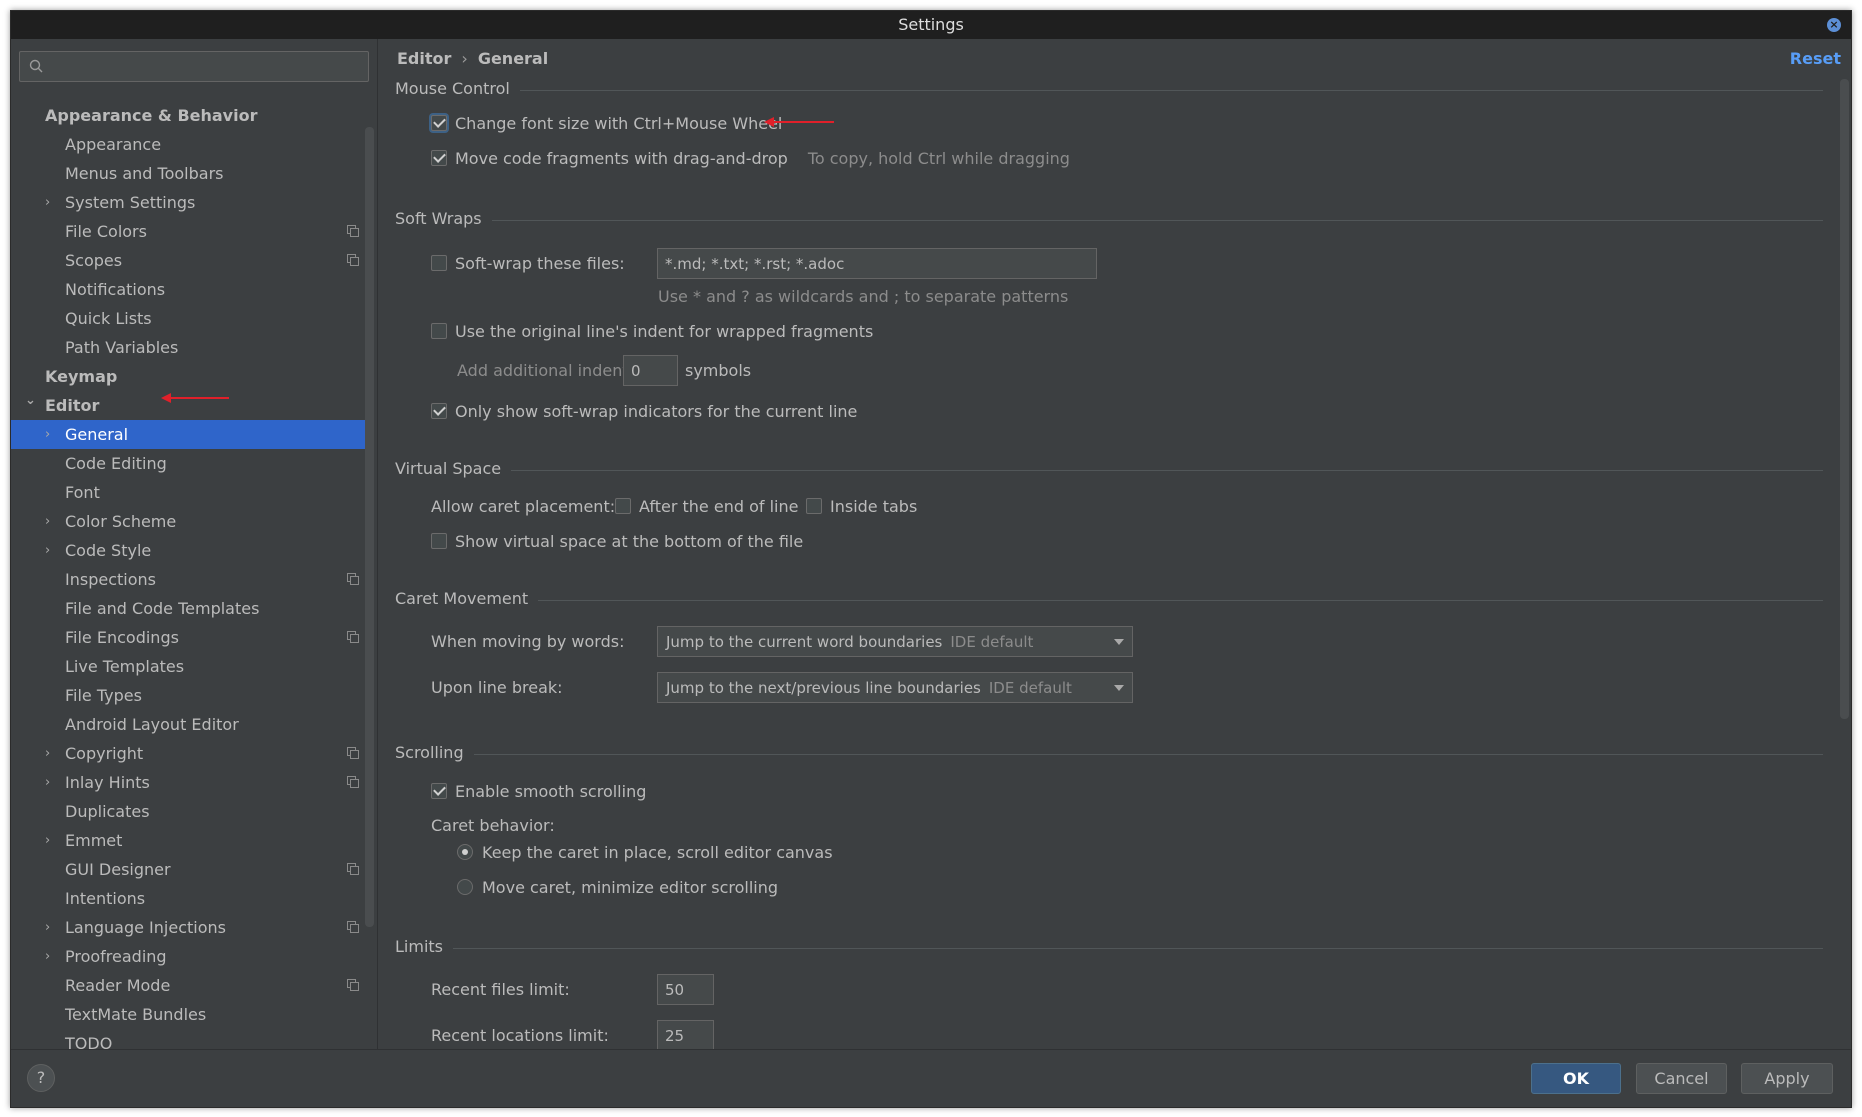 Image resolution: width=1862 pixels, height=1117 pixels. Describe the element at coordinates (194, 66) in the screenshot. I see `search-input` at that location.